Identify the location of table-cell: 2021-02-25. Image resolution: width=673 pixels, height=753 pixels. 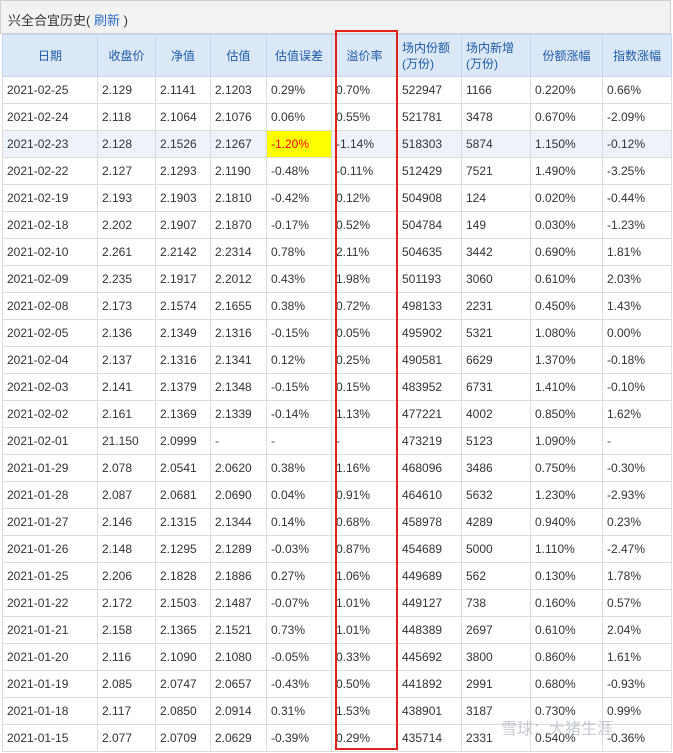
(50, 90).